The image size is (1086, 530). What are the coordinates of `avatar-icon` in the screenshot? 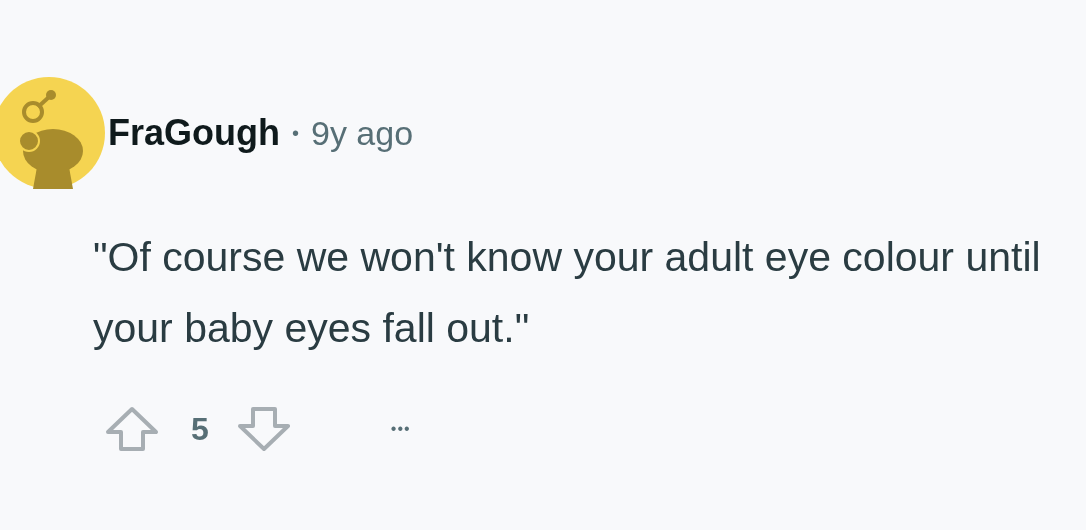 It's located at (52, 133).